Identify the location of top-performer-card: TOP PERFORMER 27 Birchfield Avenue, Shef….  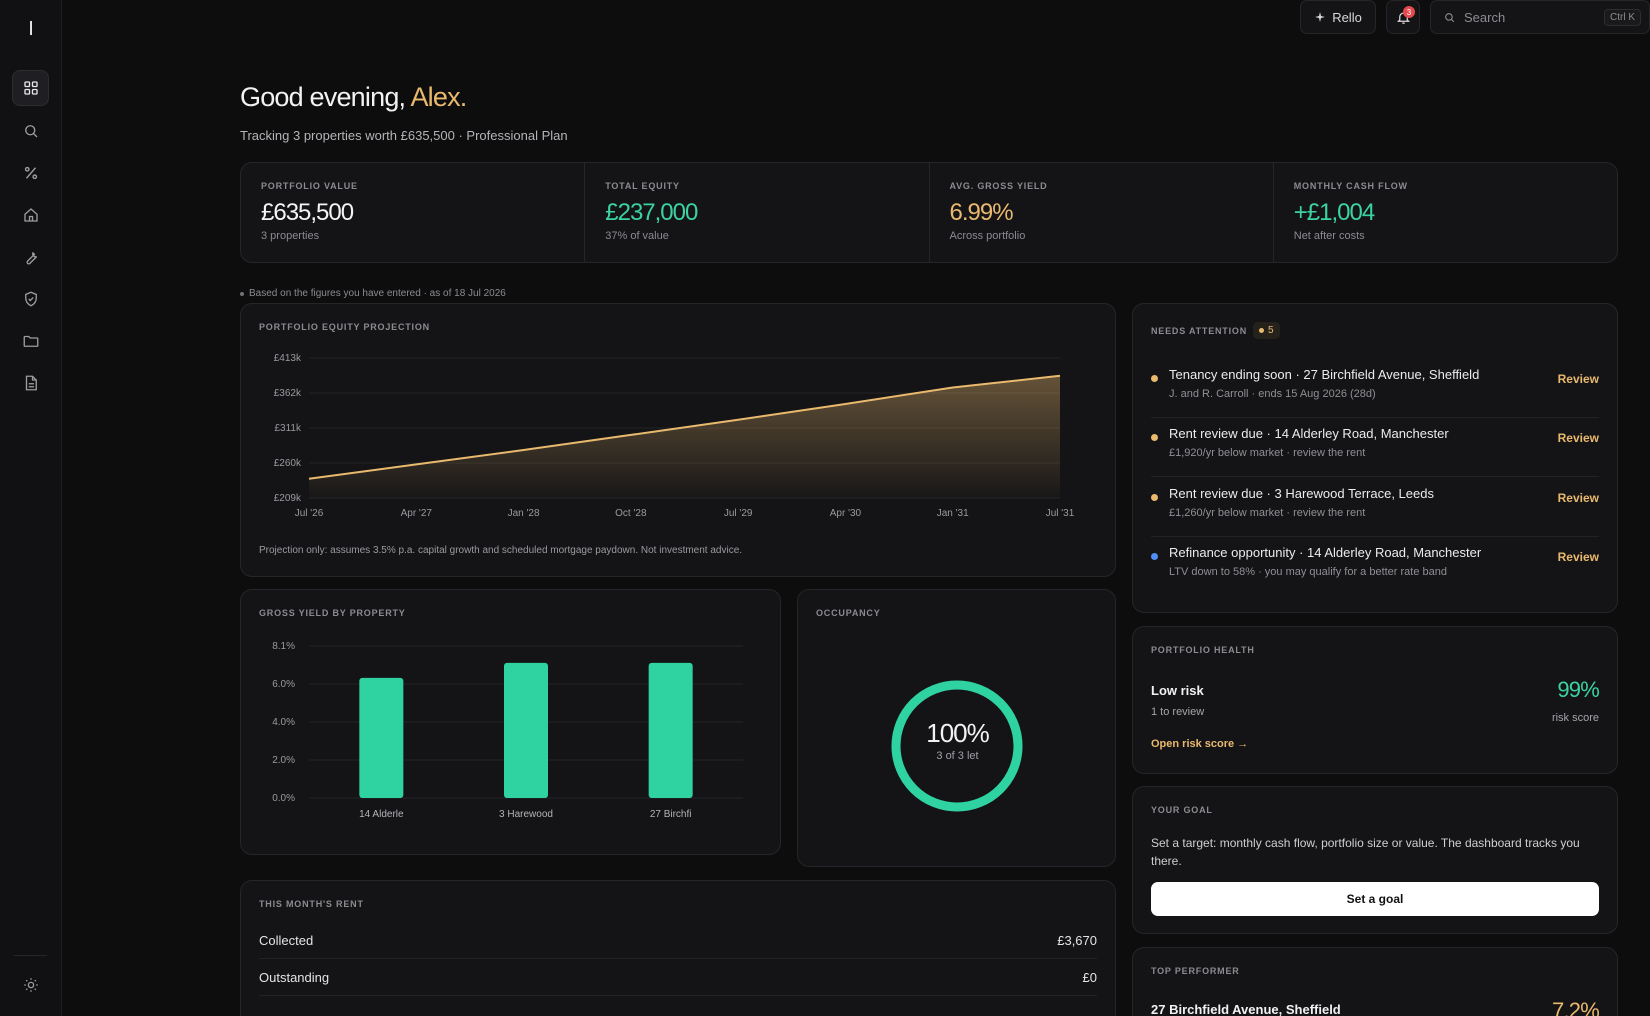
(1375, 981).